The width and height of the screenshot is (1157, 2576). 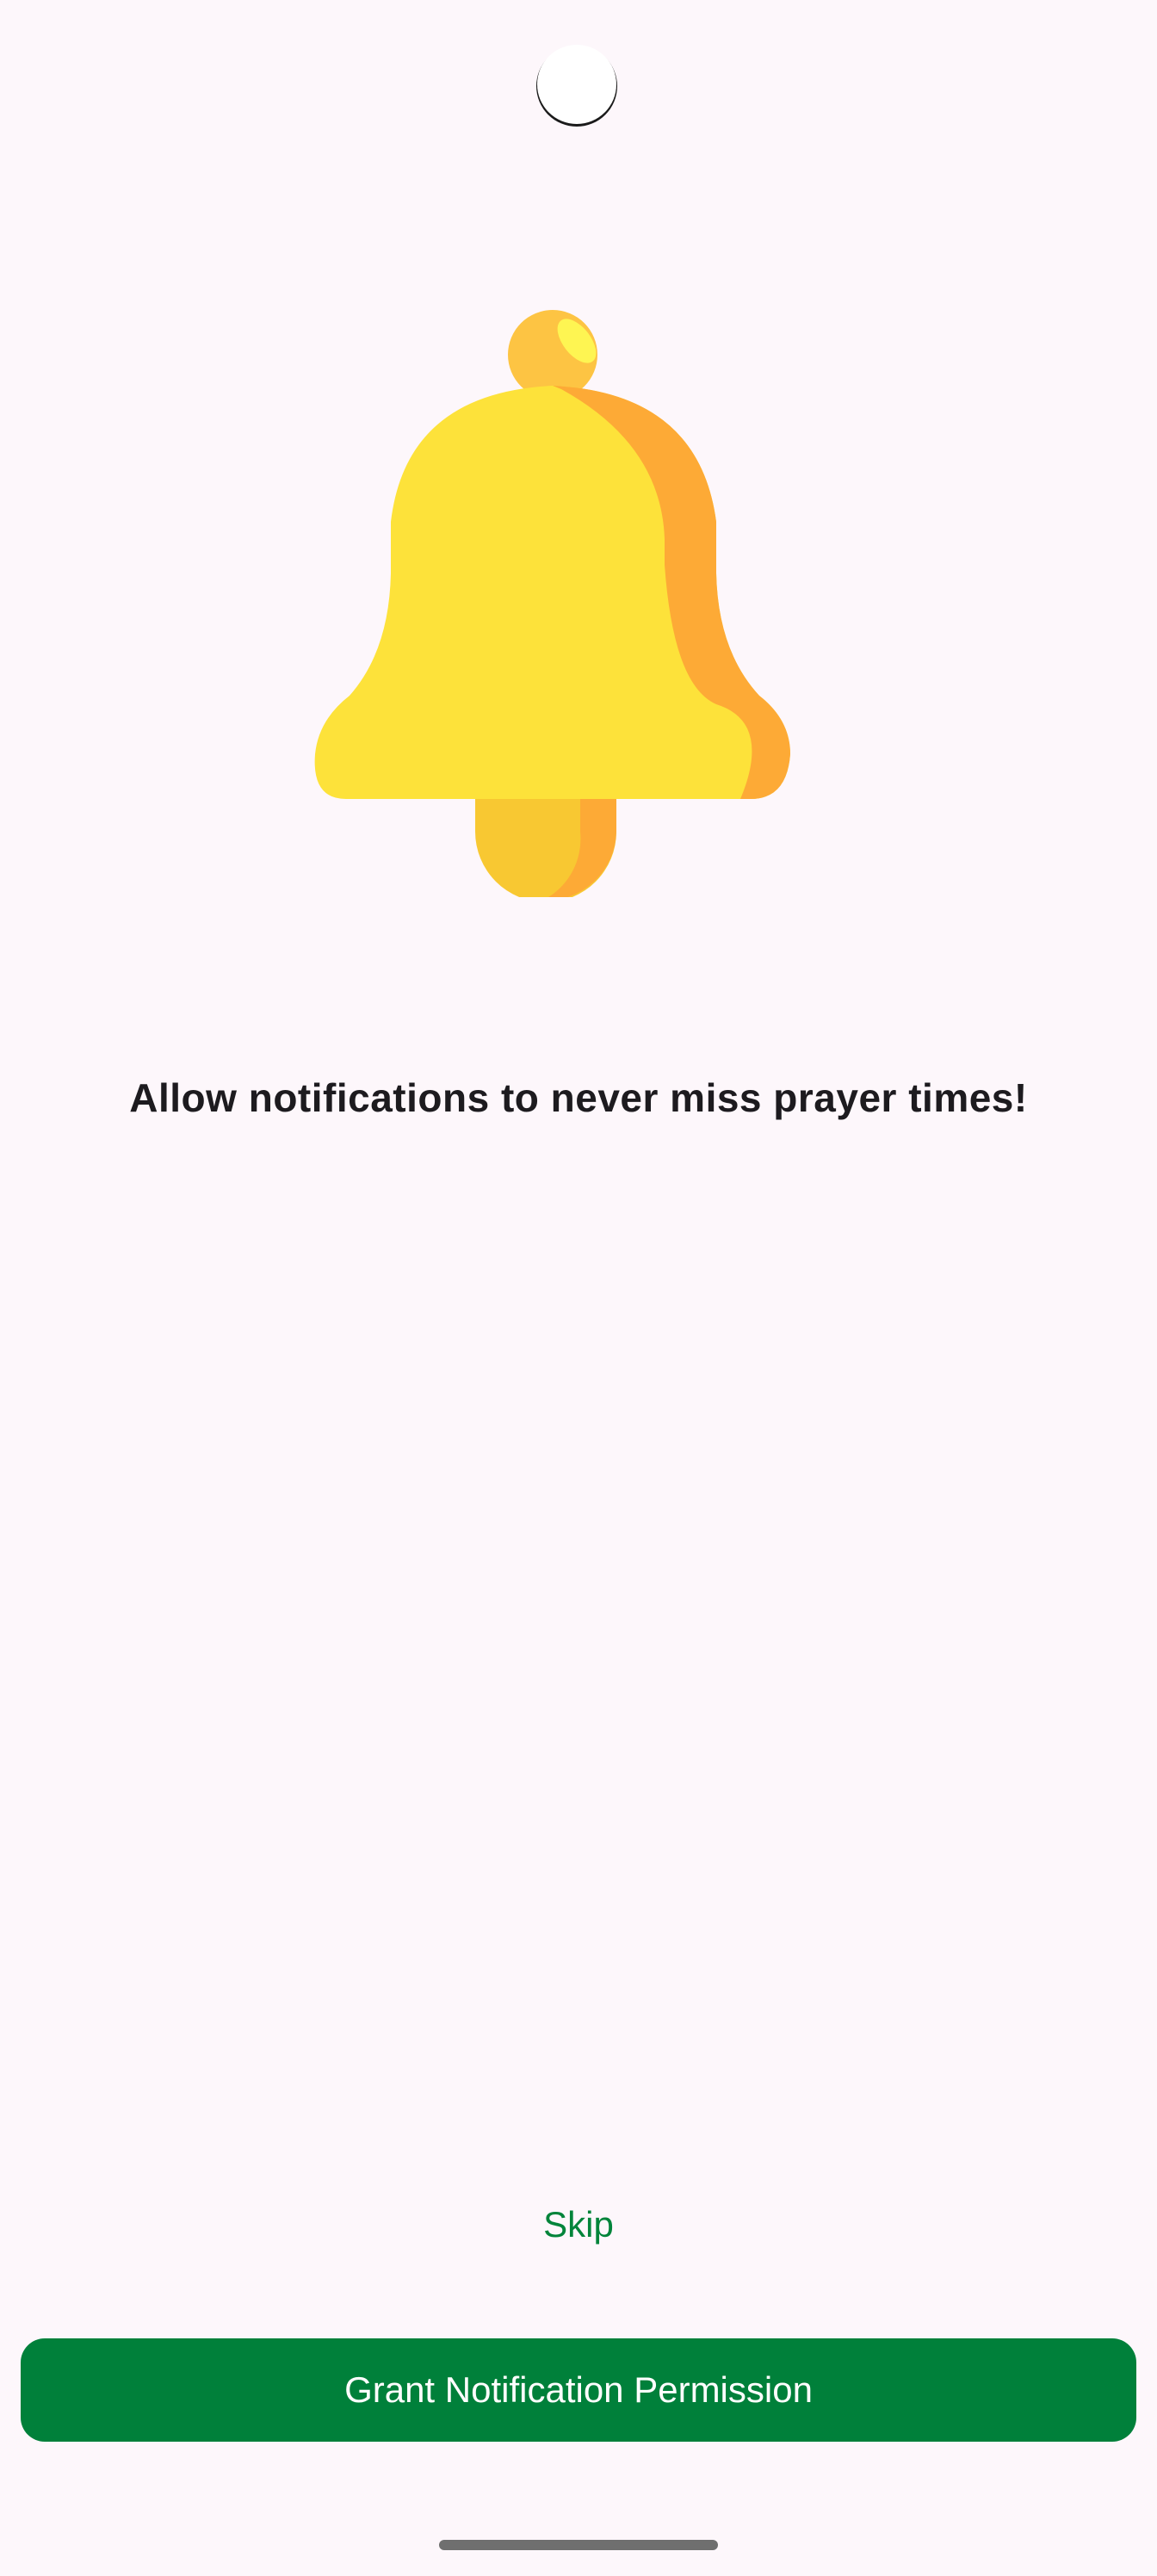 What do you see at coordinates (552, 592) in the screenshot?
I see `bell-body` at bounding box center [552, 592].